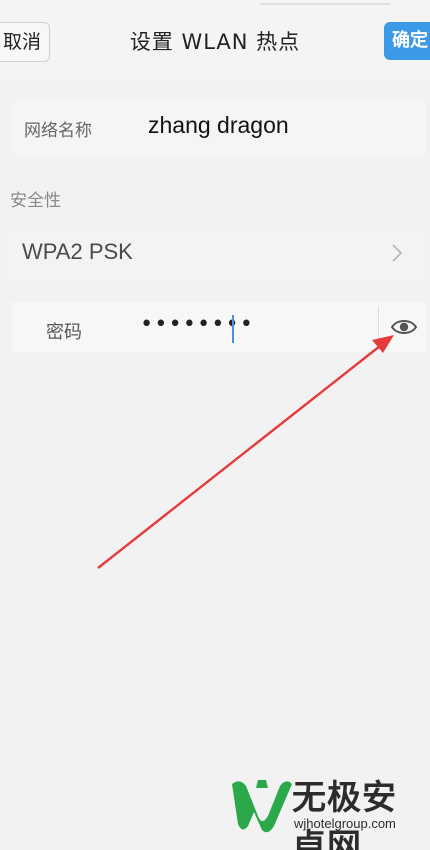 The width and height of the screenshot is (430, 850). What do you see at coordinates (215, 42) in the screenshot?
I see `page-title: 设置 WLAN 热点` at bounding box center [215, 42].